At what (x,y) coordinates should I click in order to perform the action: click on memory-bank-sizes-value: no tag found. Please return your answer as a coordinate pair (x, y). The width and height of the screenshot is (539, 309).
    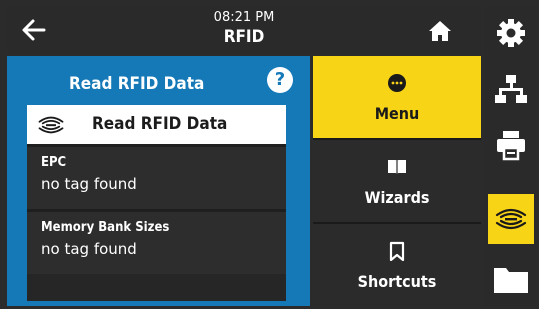
    Looking at the image, I should click on (89, 249).